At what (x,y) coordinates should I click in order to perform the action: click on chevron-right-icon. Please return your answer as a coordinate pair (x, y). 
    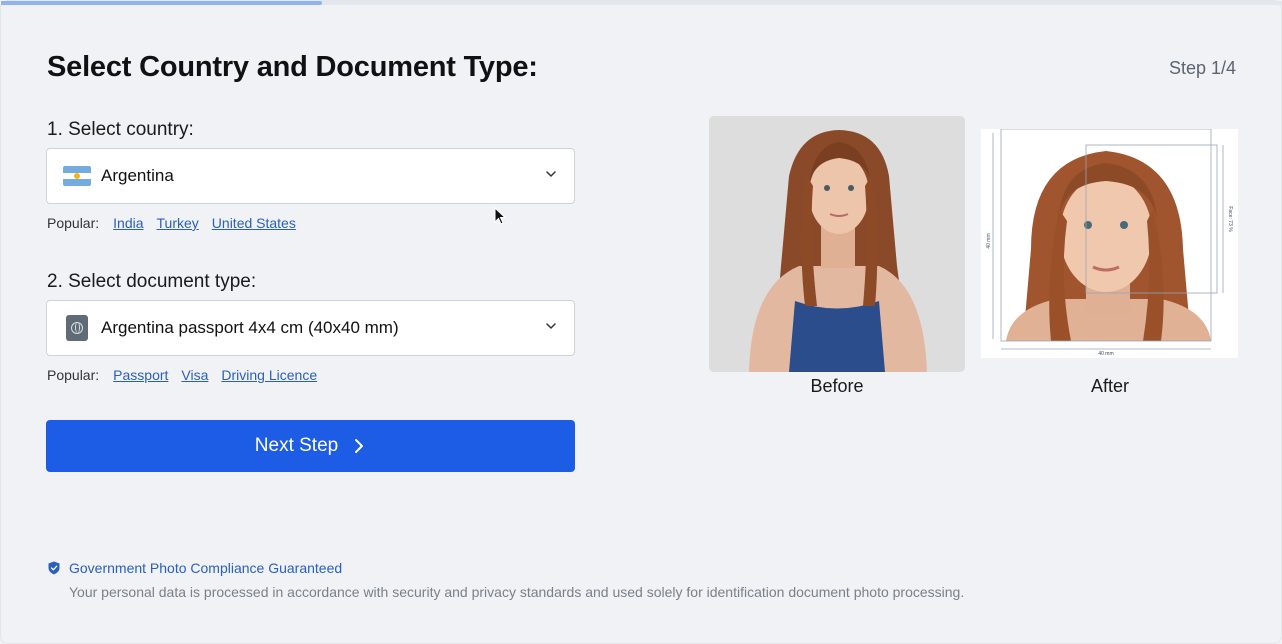
    Looking at the image, I should click on (359, 446).